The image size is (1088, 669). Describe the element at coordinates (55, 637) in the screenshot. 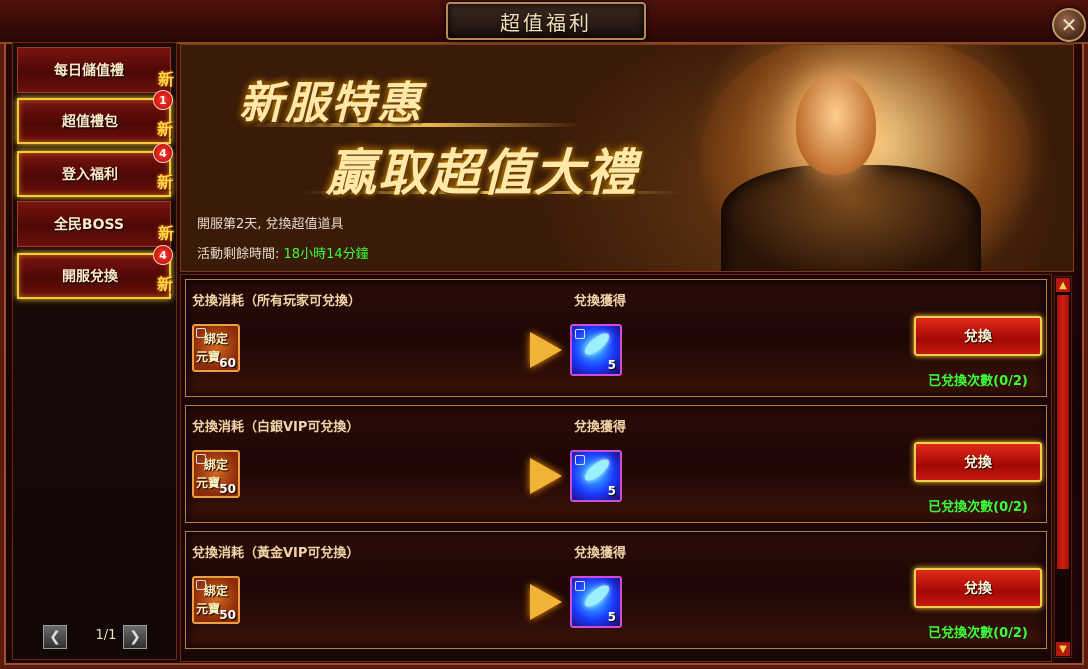

I see `chevron-left-icon: ❮` at that location.